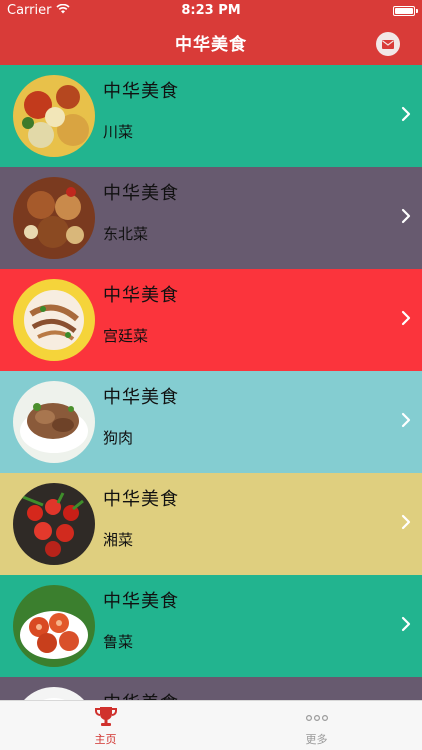 The image size is (422, 750). Describe the element at coordinates (211, 422) in the screenshot. I see `list-item: 中华美食 狗肉` at that location.